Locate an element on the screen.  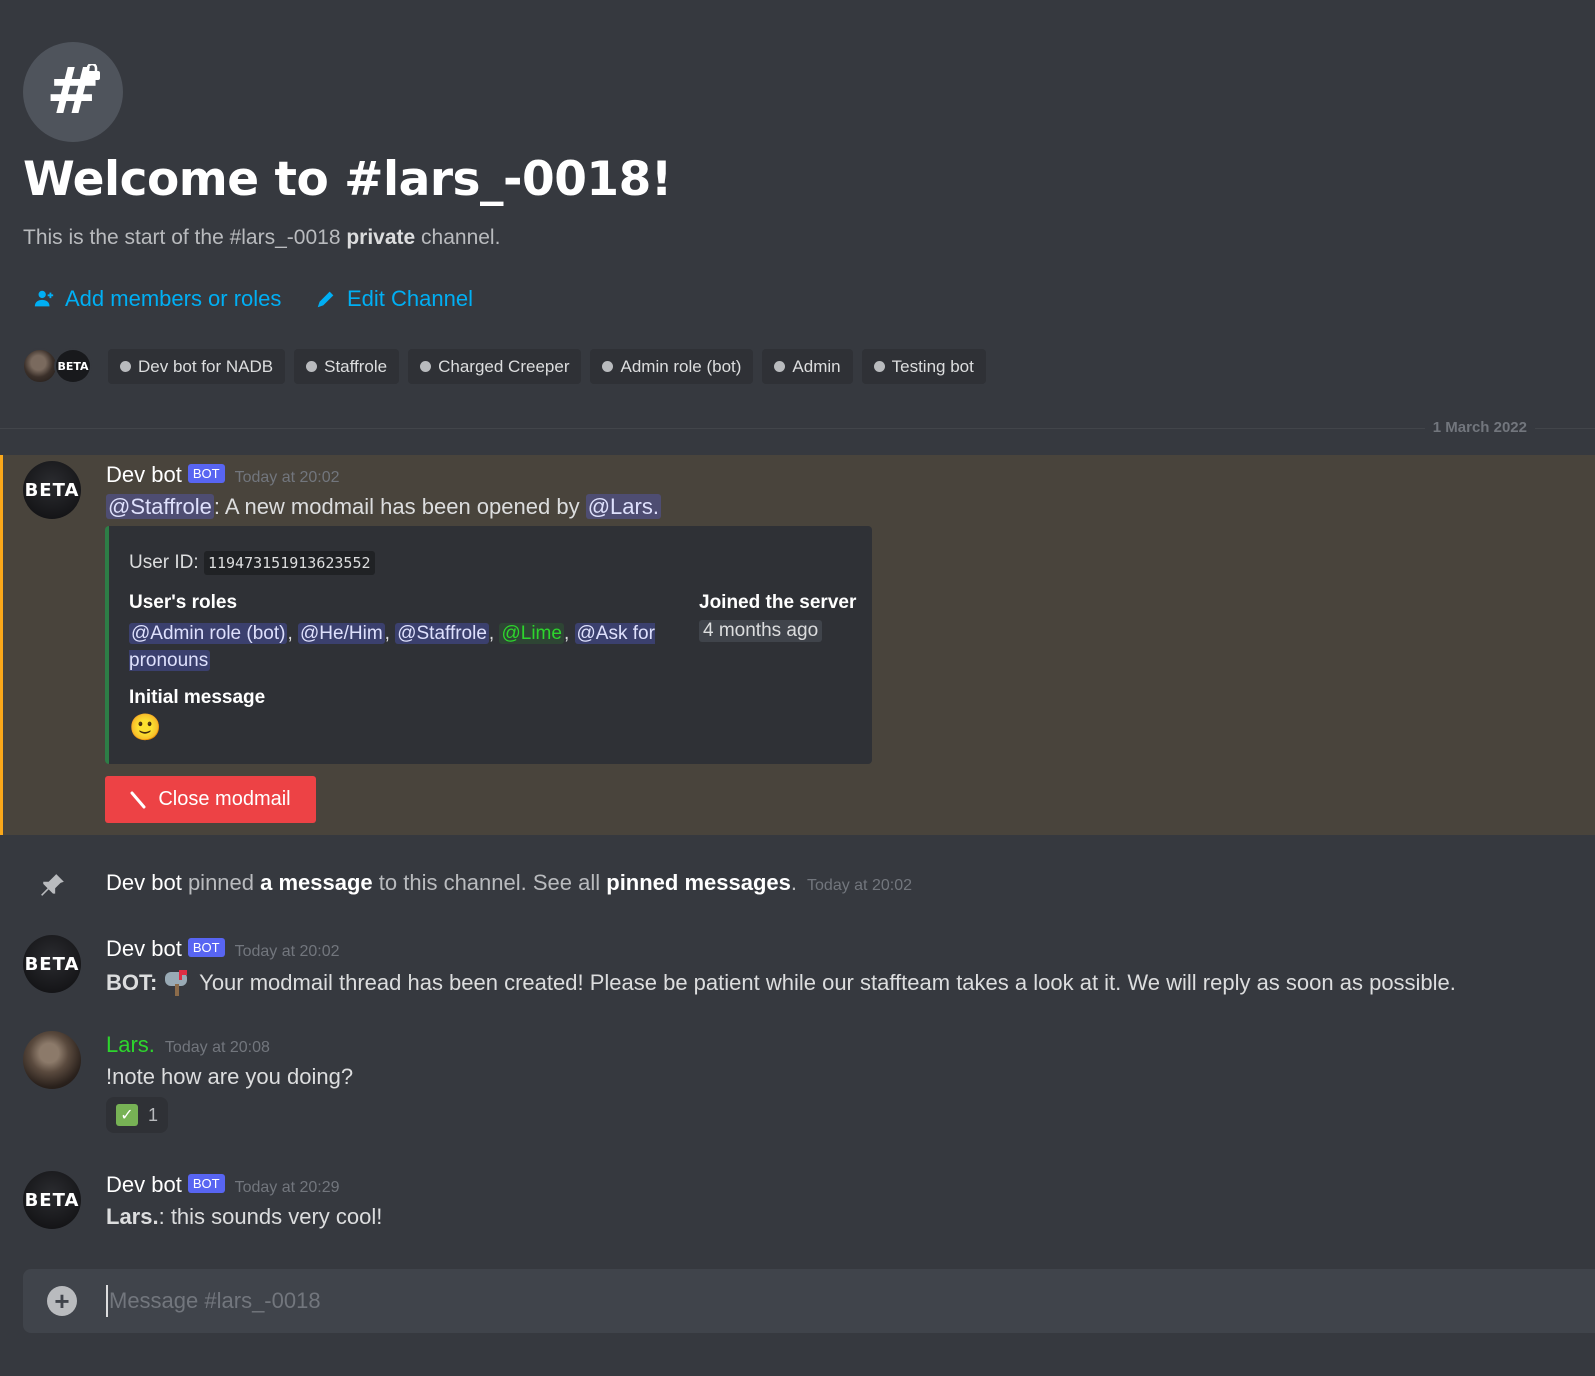
message-content: Lars.: this sounds very cool! is located at coordinates (244, 1216).